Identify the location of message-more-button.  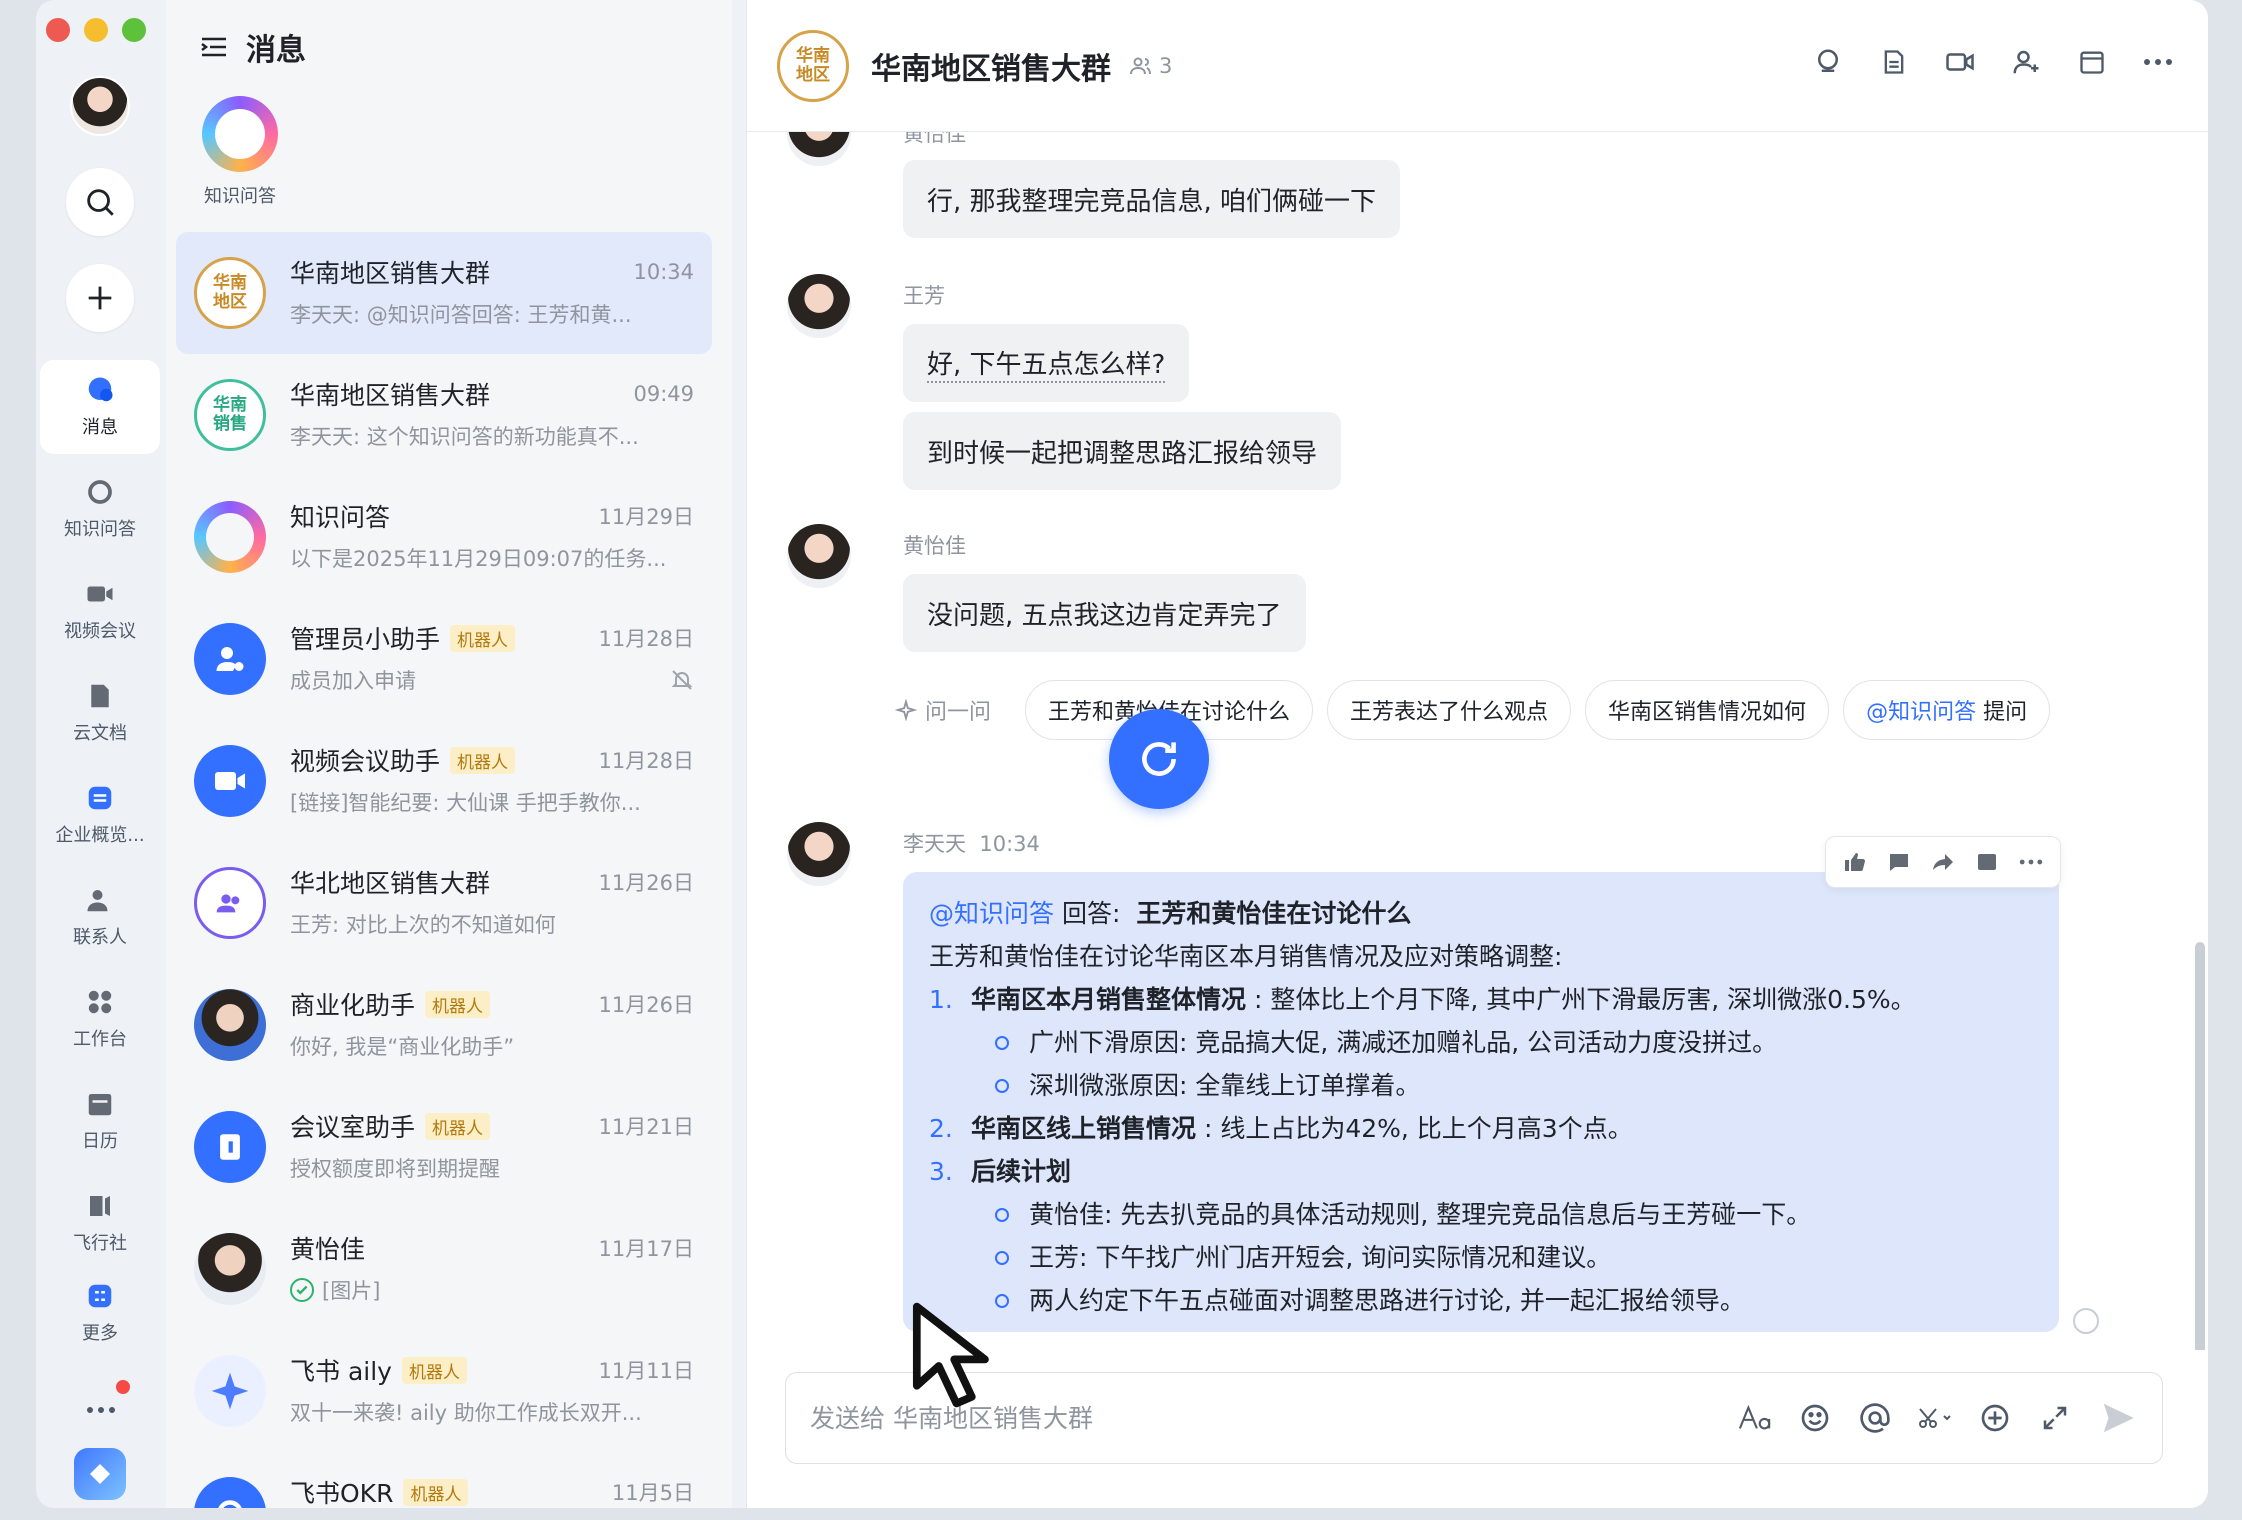
(2031, 862).